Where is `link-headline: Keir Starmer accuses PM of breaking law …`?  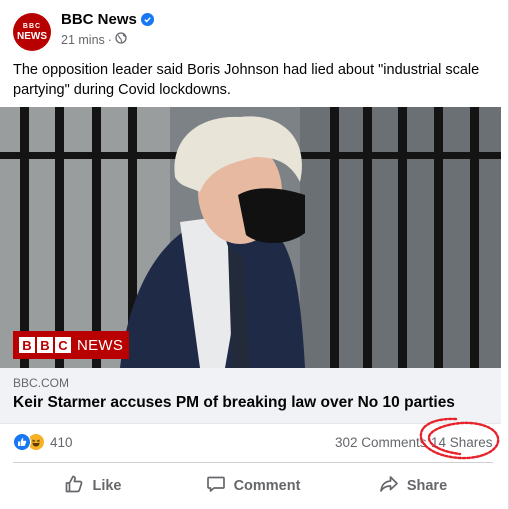 link-headline: Keir Starmer accuses PM of breaking law … is located at coordinates (234, 403).